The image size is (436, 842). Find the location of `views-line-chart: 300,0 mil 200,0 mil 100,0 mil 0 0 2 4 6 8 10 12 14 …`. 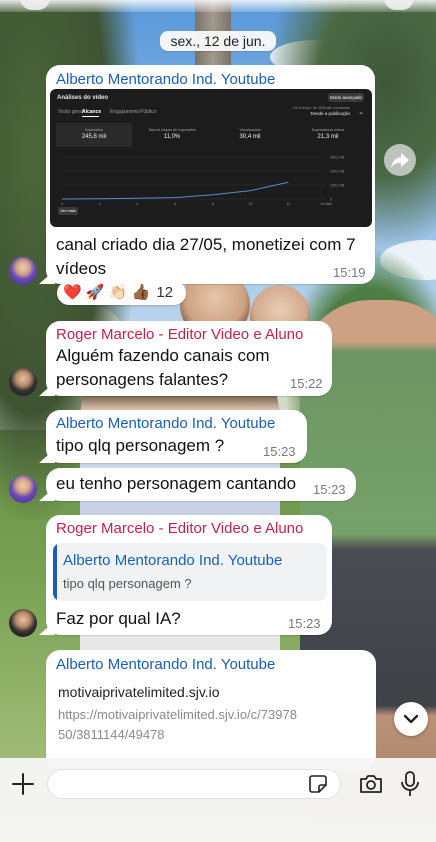

views-line-chart: 300,0 mil 200,0 mil 100,0 mil 0 0 2 4 6 8 10 12 14 … is located at coordinates (202, 181).